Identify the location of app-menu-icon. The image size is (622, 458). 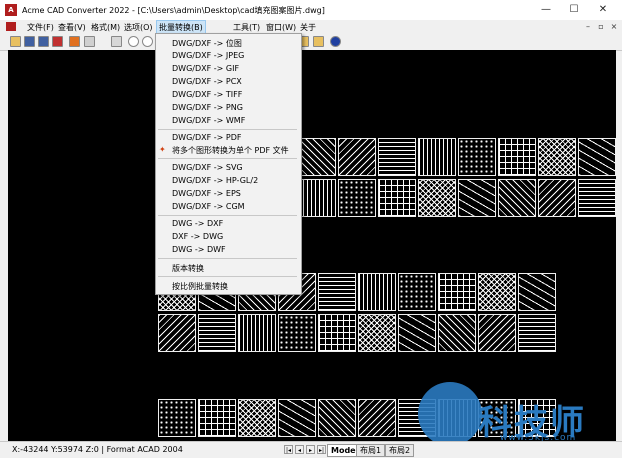
(11, 27).